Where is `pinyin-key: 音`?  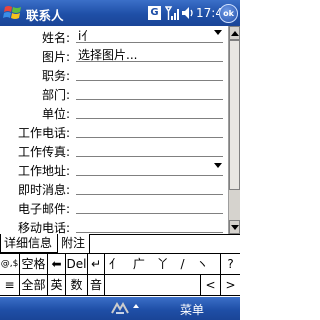 pinyin-key: 音 is located at coordinates (96, 285).